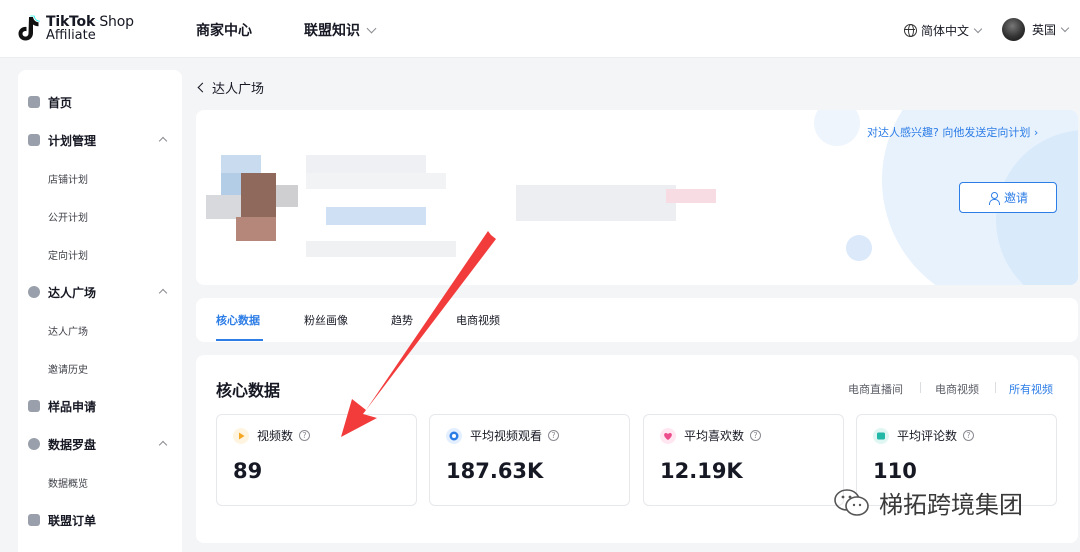 Image resolution: width=1080 pixels, height=552 pixels. Describe the element at coordinates (238, 89) in the screenshot. I see `back-label: 达人广场` at that location.